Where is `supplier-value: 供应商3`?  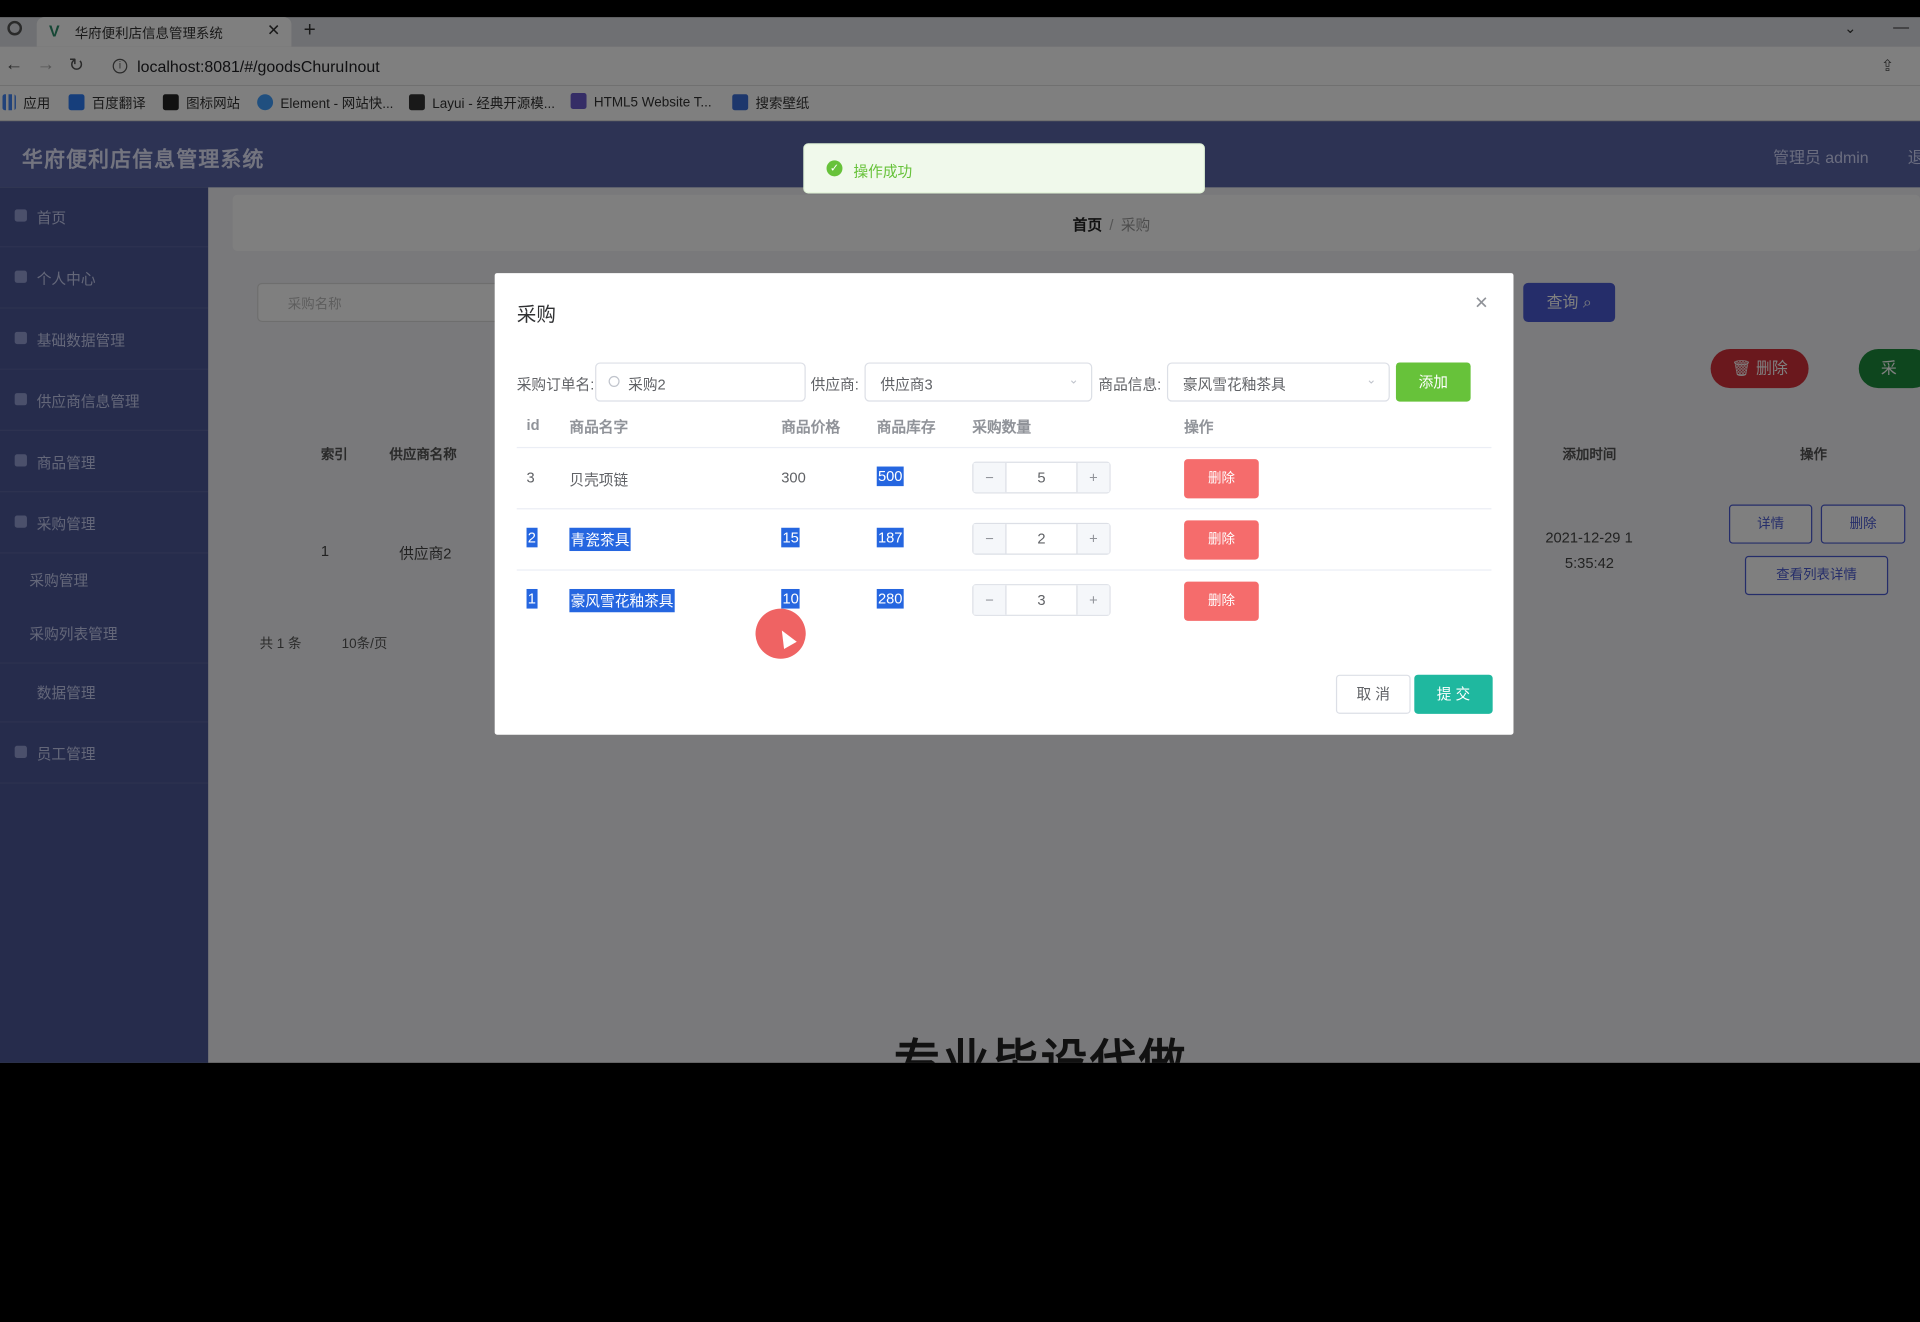
supplier-value: 供应商3 is located at coordinates (906, 384).